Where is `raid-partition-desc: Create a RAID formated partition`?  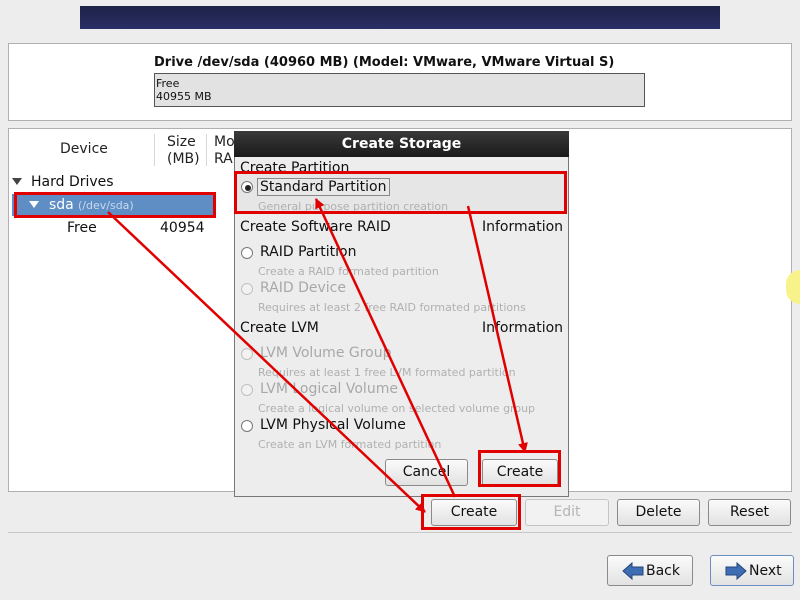
raid-partition-desc: Create a RAID formated partition is located at coordinates (348, 271).